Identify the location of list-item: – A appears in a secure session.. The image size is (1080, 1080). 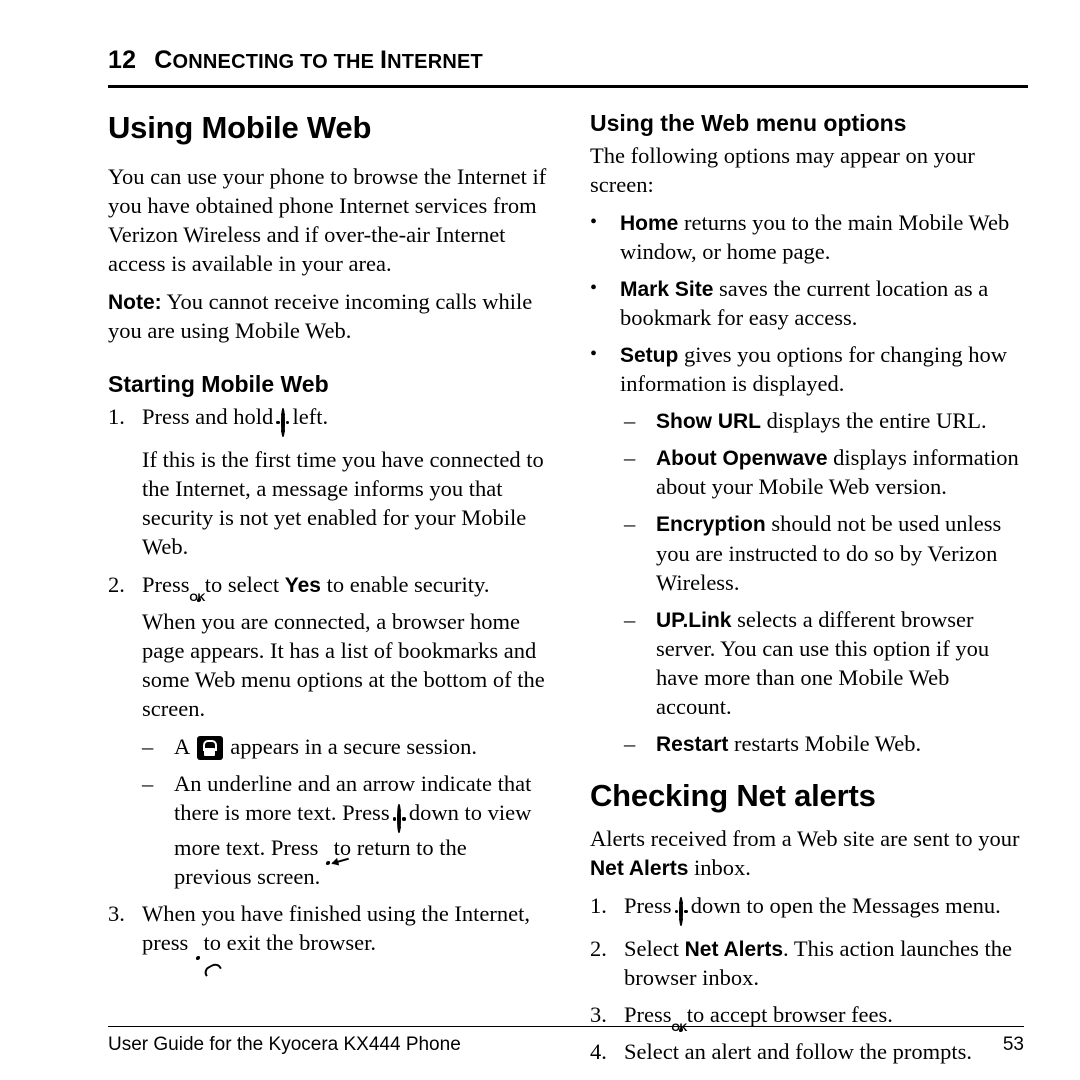
(345, 746).